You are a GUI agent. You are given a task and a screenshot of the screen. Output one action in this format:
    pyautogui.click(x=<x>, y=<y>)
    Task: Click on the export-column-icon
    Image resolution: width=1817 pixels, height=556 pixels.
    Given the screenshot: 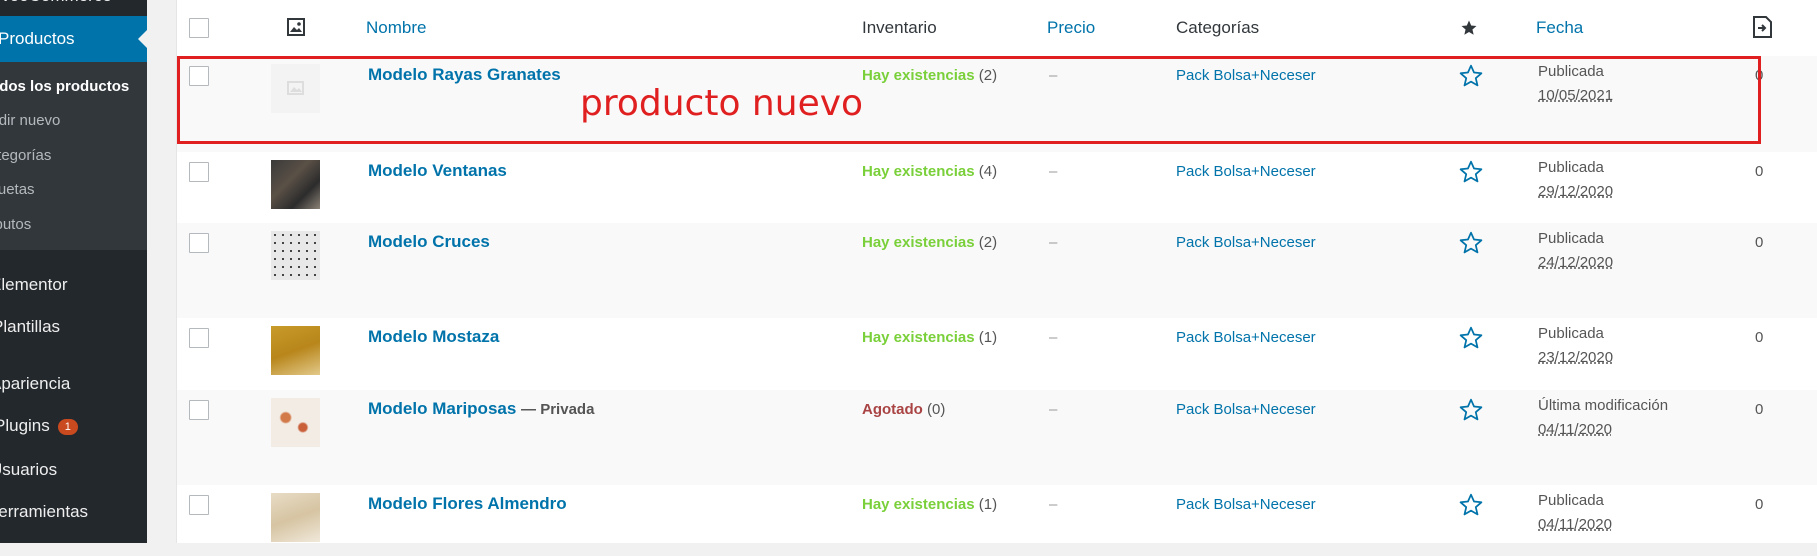 What is the action you would take?
    pyautogui.click(x=1762, y=27)
    